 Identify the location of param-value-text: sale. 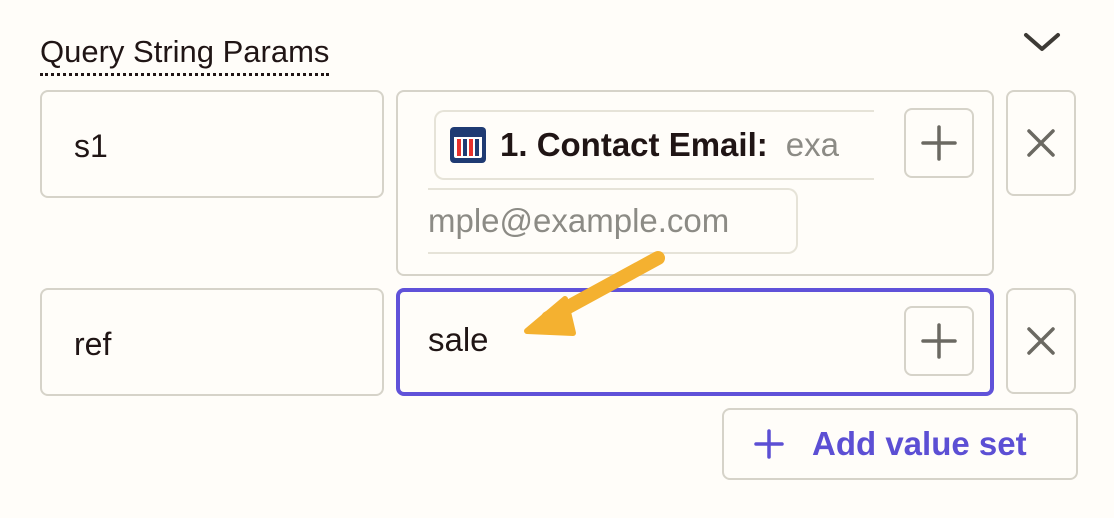
(458, 339).